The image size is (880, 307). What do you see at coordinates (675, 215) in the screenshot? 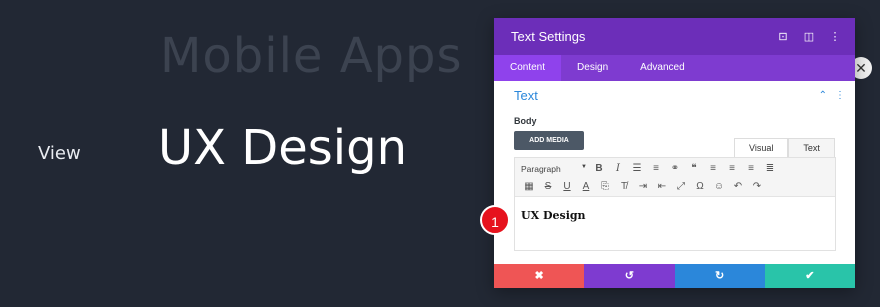
I see `editor-content: UX Design` at bounding box center [675, 215].